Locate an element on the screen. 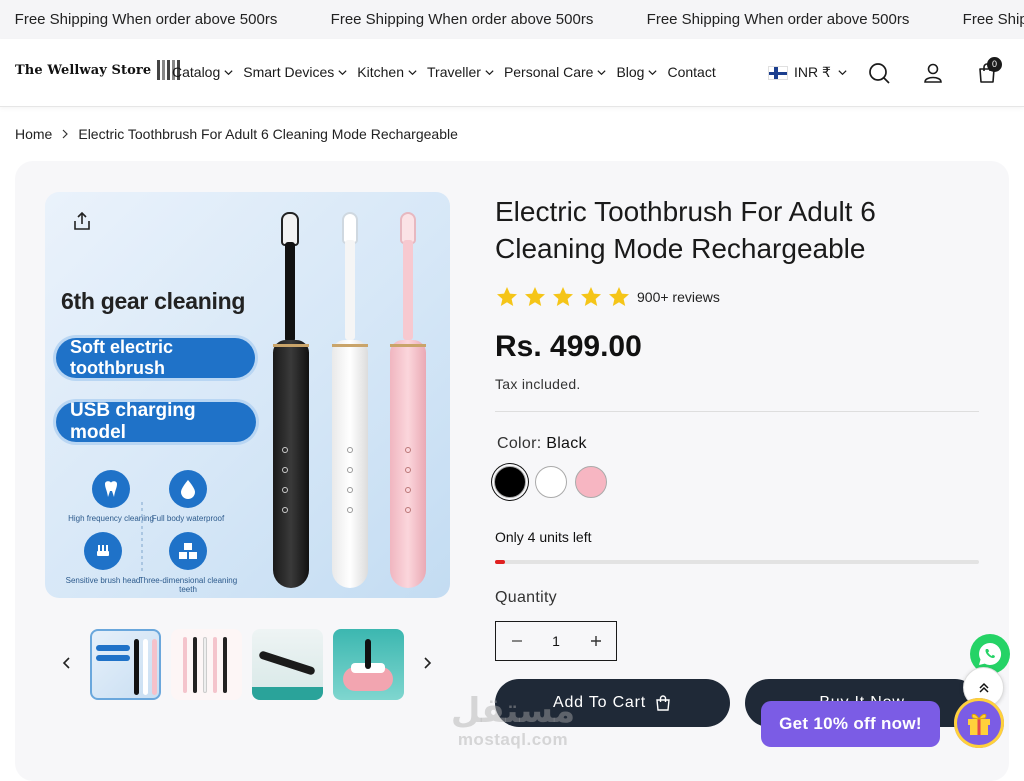 The height and width of the screenshot is (781, 1024). color-selected-value: Black is located at coordinates (566, 443).